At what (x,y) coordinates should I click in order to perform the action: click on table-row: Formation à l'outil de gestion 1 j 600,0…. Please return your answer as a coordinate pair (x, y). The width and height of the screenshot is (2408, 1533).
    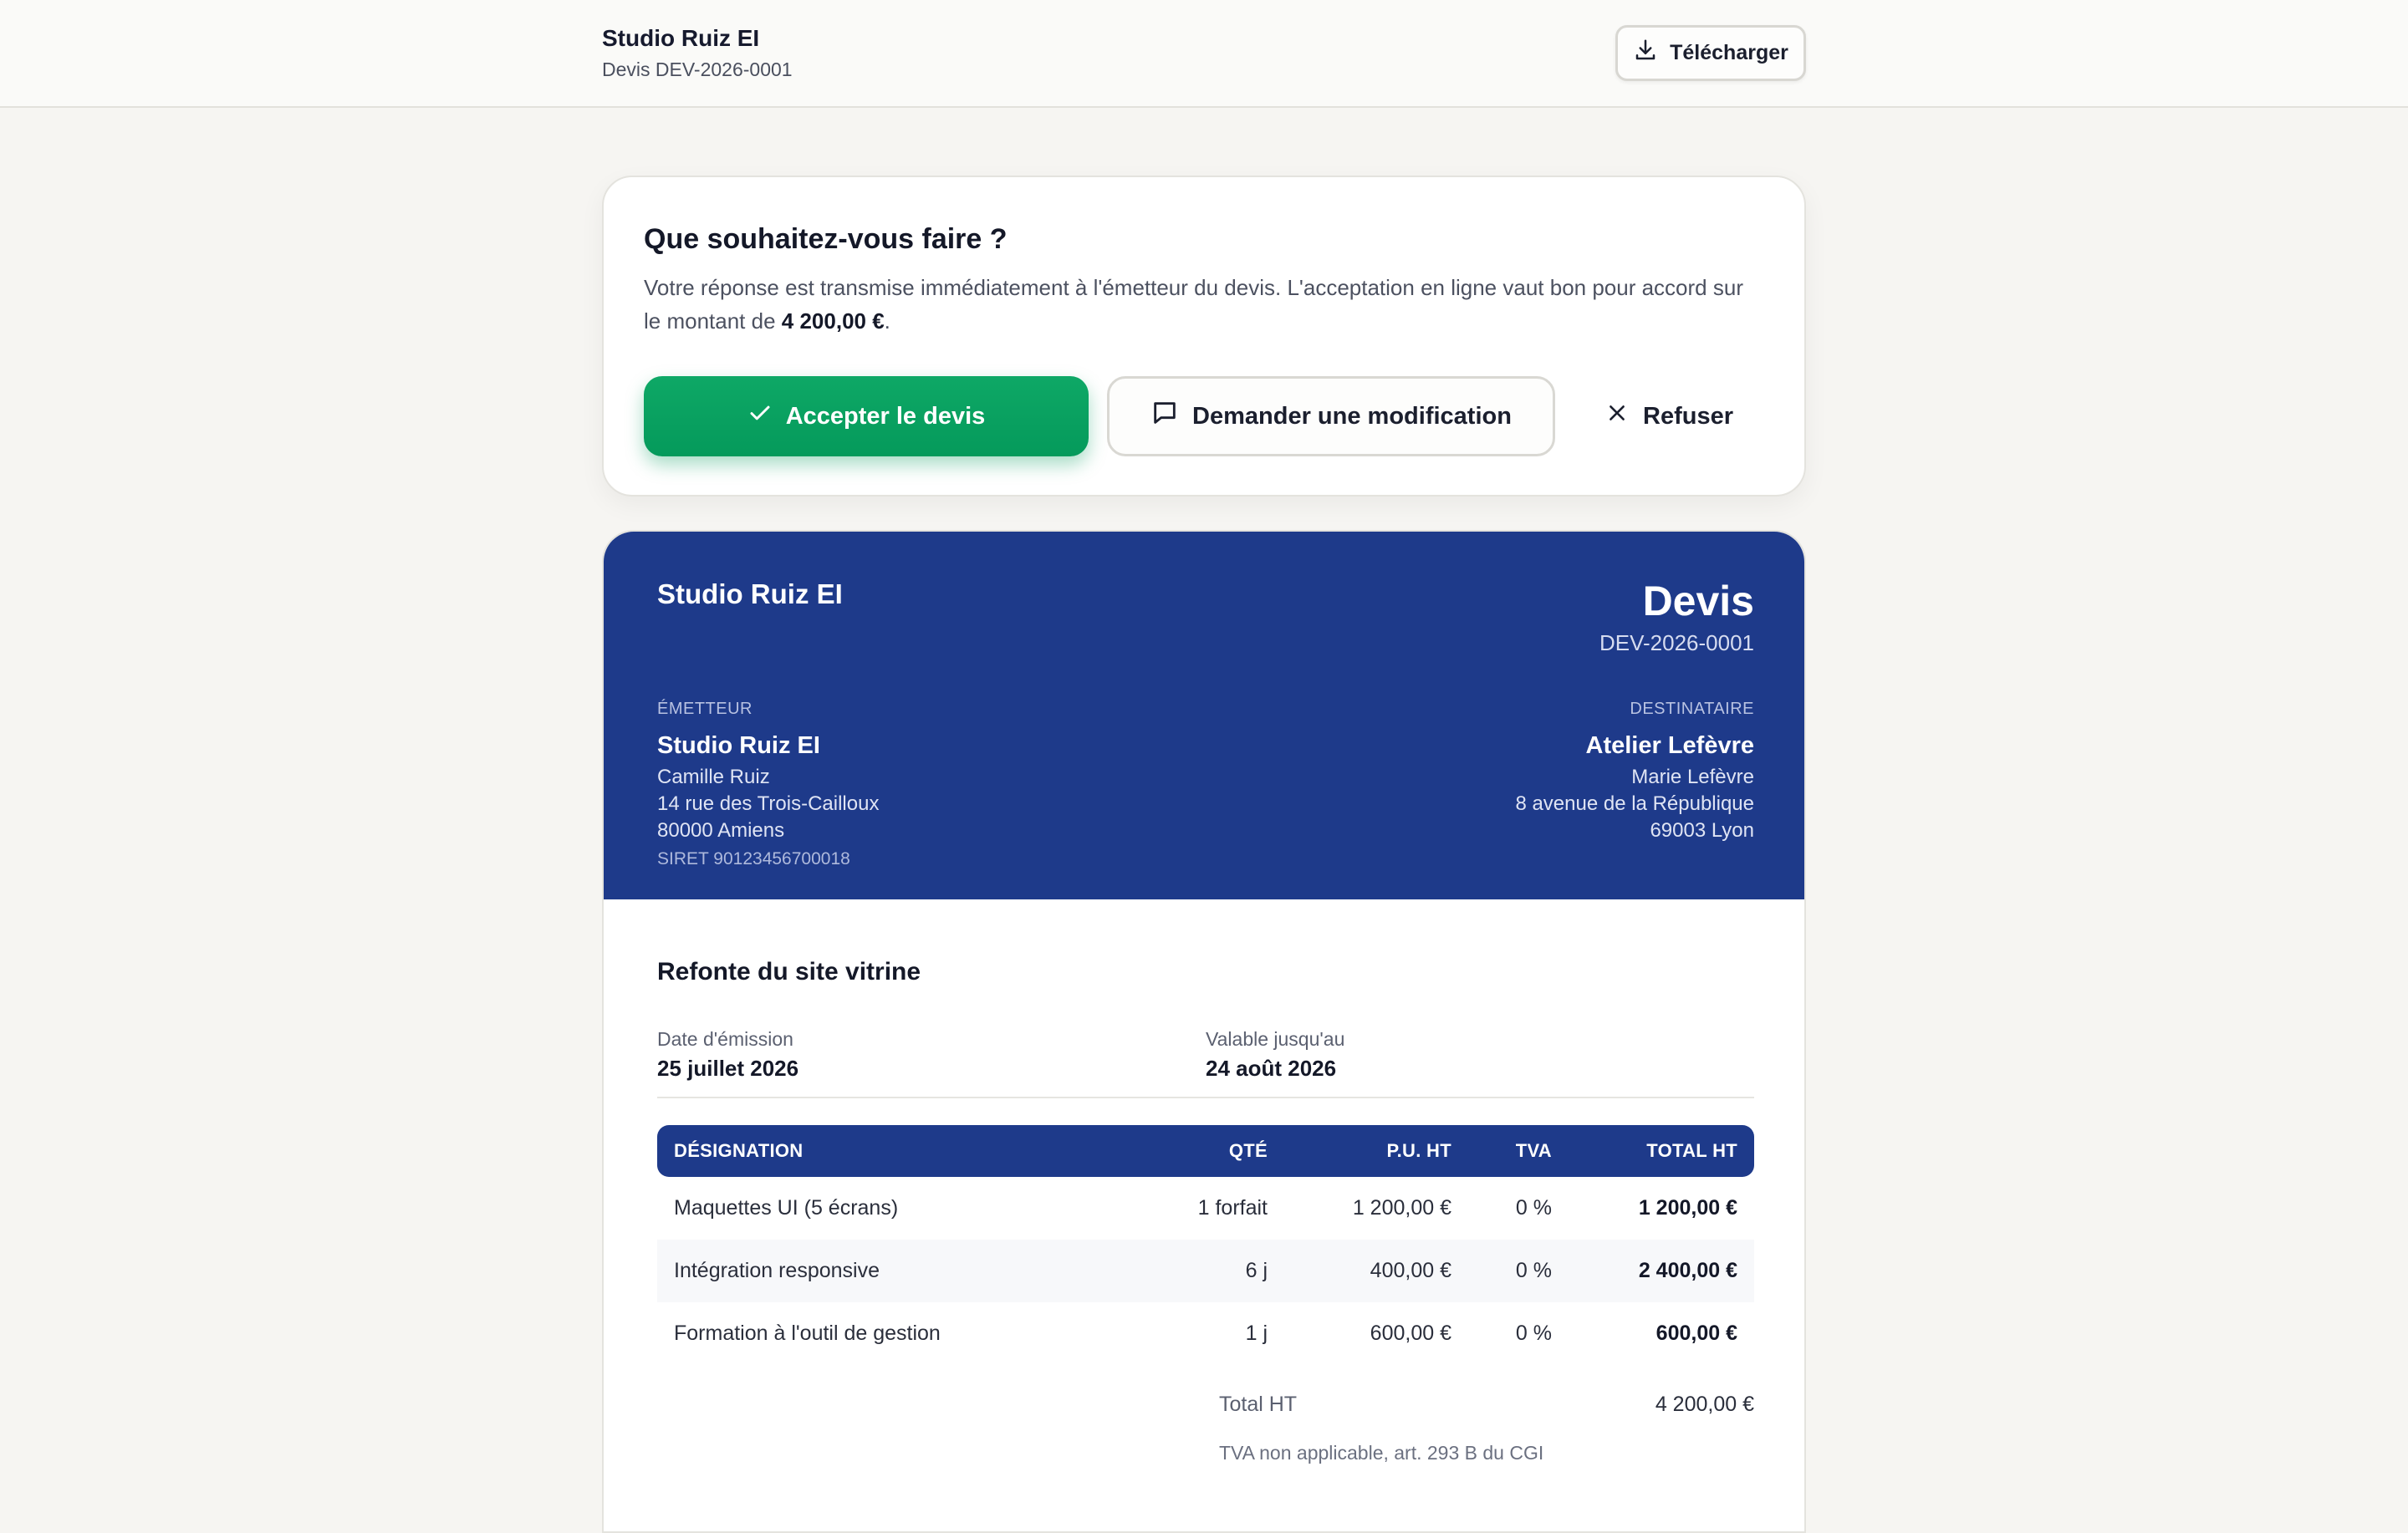
    Looking at the image, I should click on (1205, 1333).